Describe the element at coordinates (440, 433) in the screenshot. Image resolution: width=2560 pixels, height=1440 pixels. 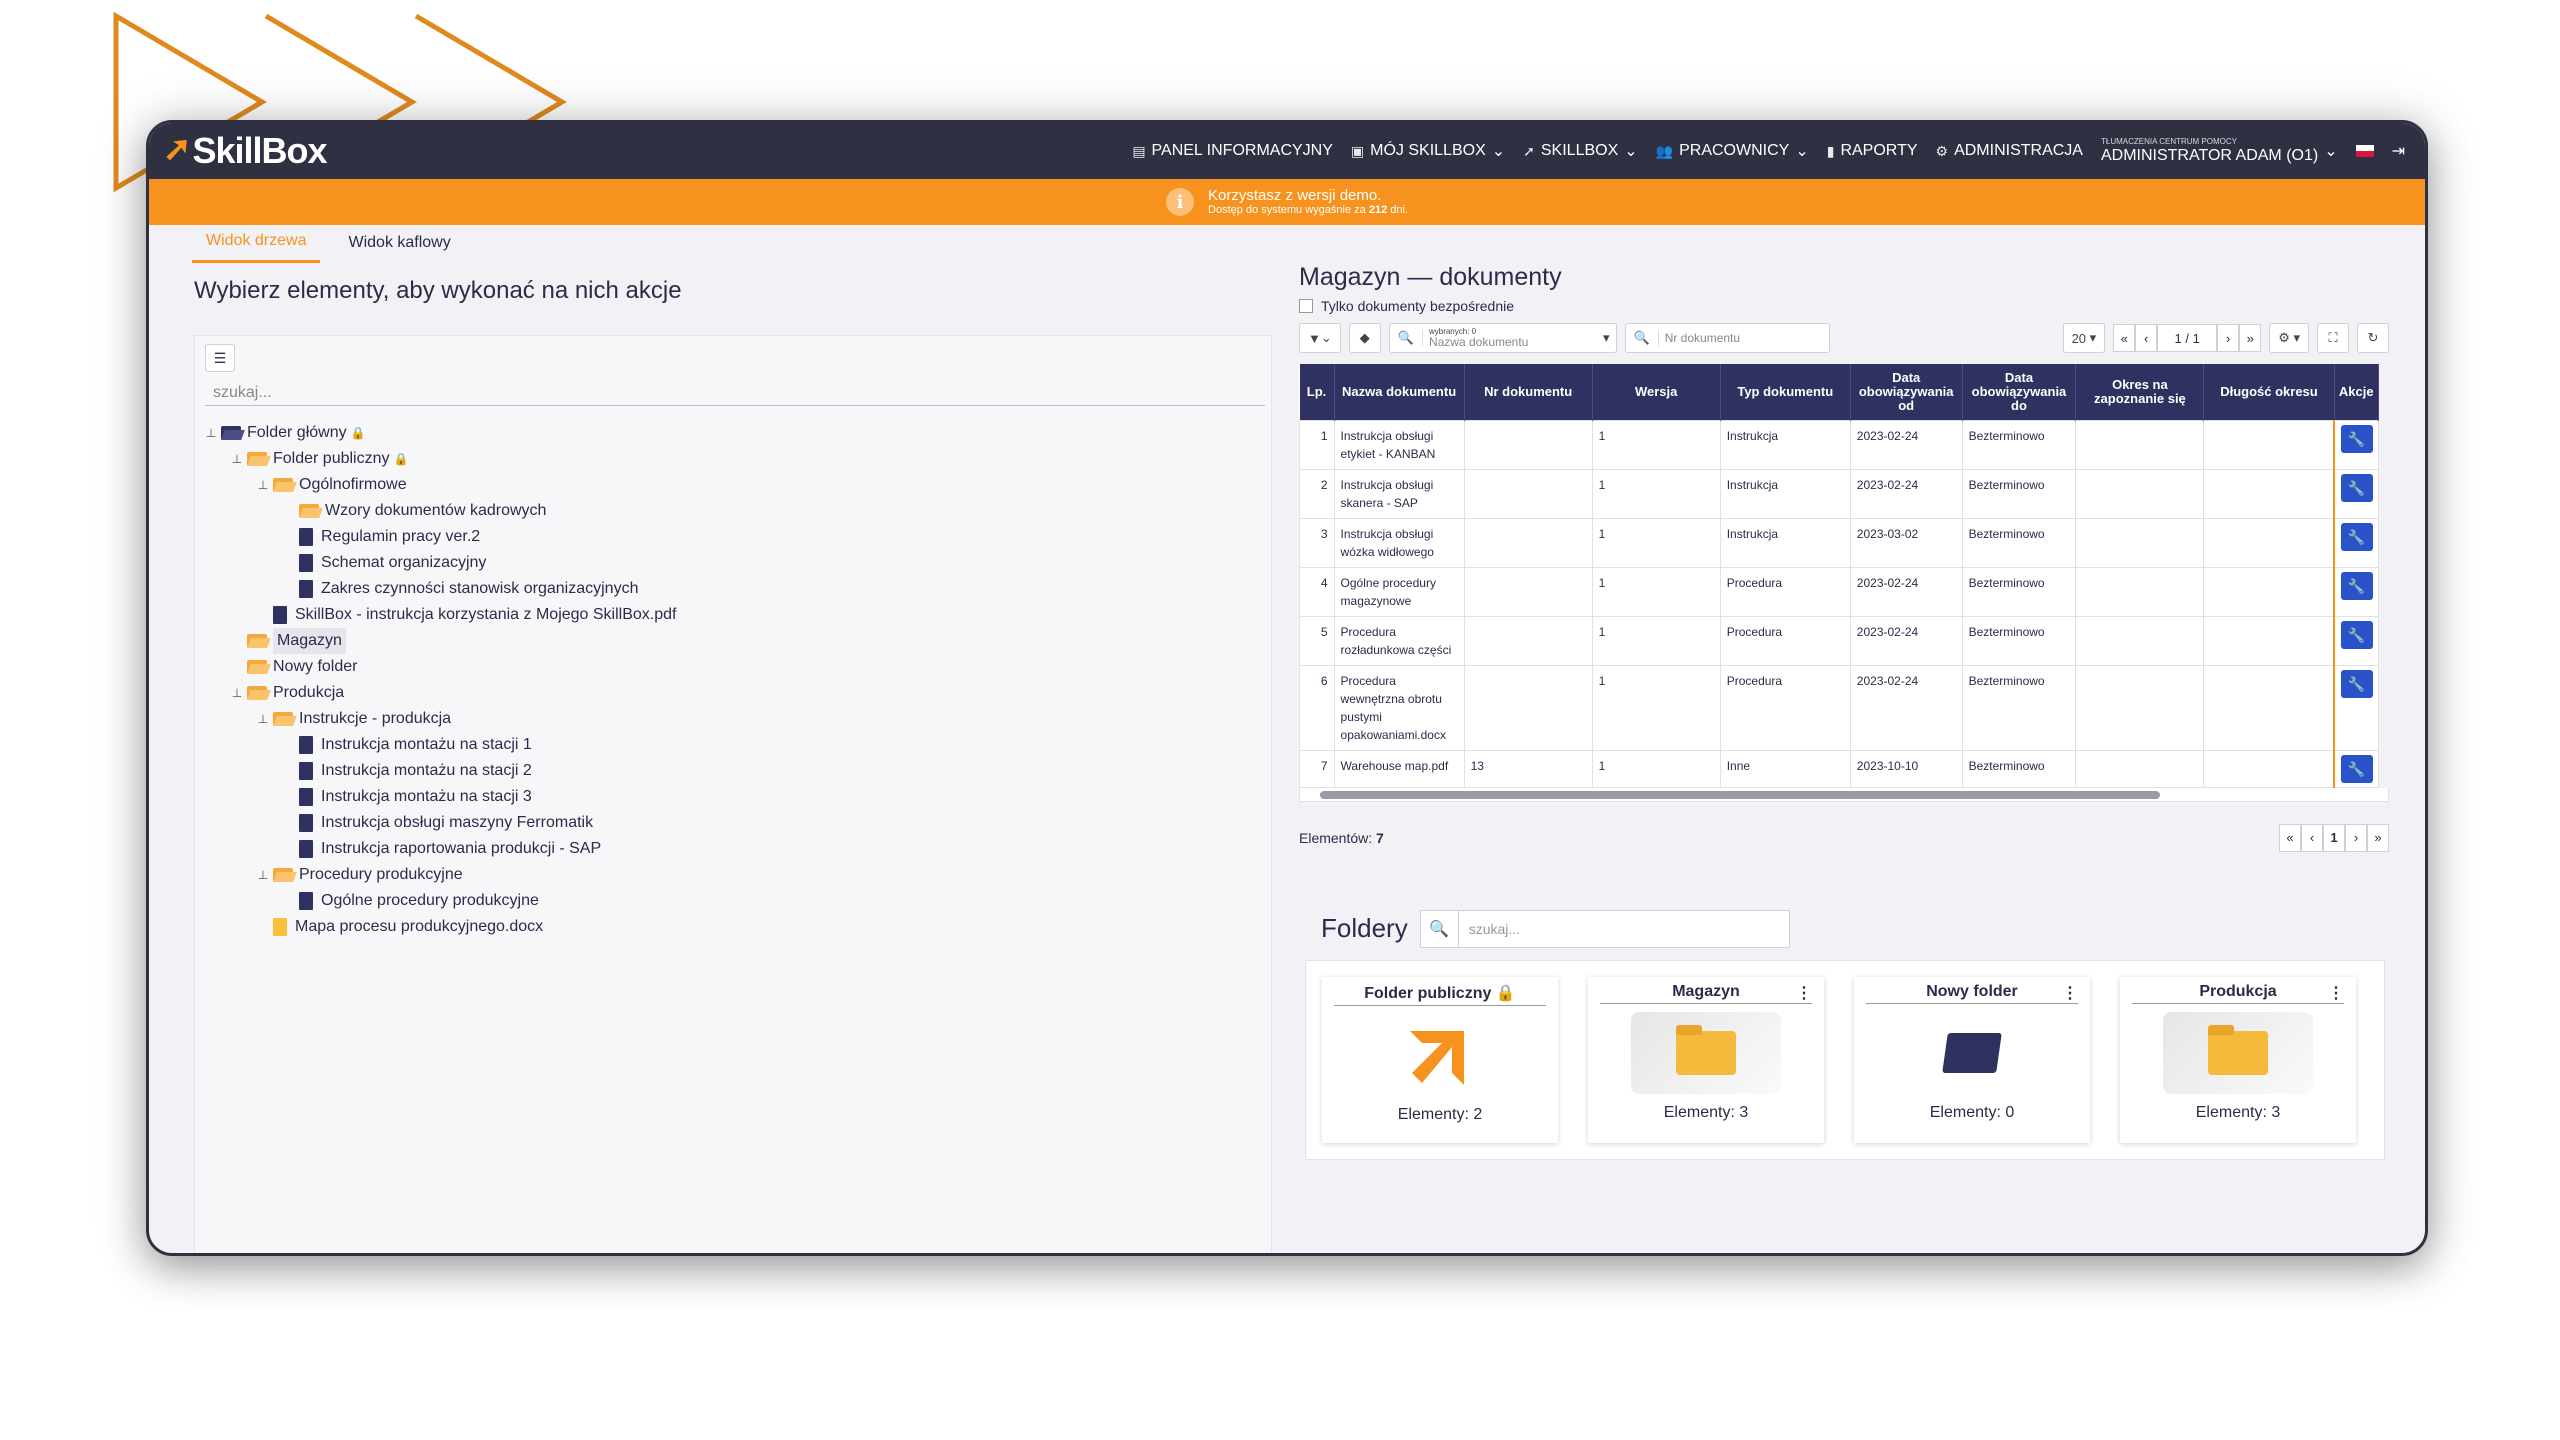
I see `tree-node: ⊥ Folder główny 🔒` at that location.